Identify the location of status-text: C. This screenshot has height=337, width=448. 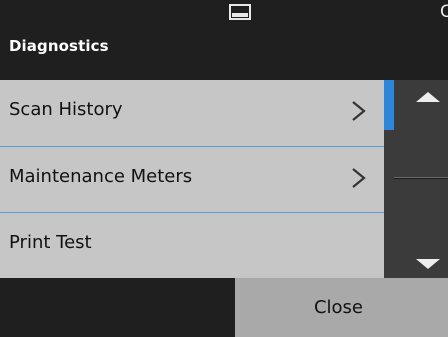
(444, 12).